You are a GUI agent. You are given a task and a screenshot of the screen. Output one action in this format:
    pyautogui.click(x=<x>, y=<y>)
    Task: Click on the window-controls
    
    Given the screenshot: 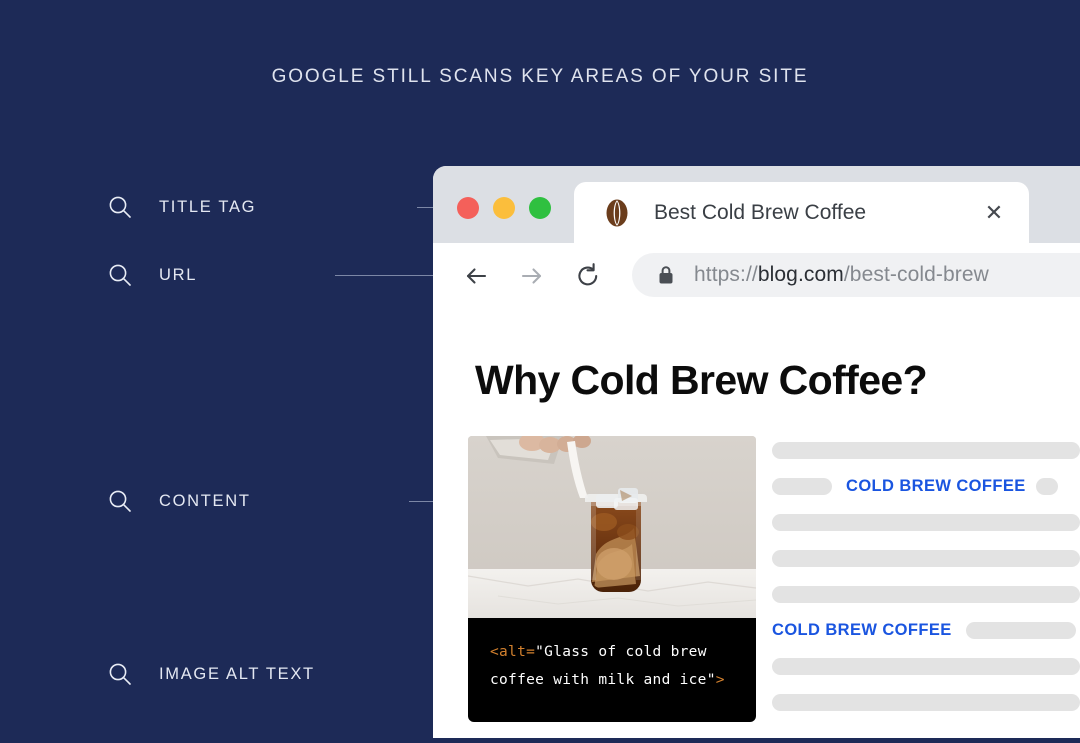 What is the action you would take?
    pyautogui.click(x=504, y=208)
    